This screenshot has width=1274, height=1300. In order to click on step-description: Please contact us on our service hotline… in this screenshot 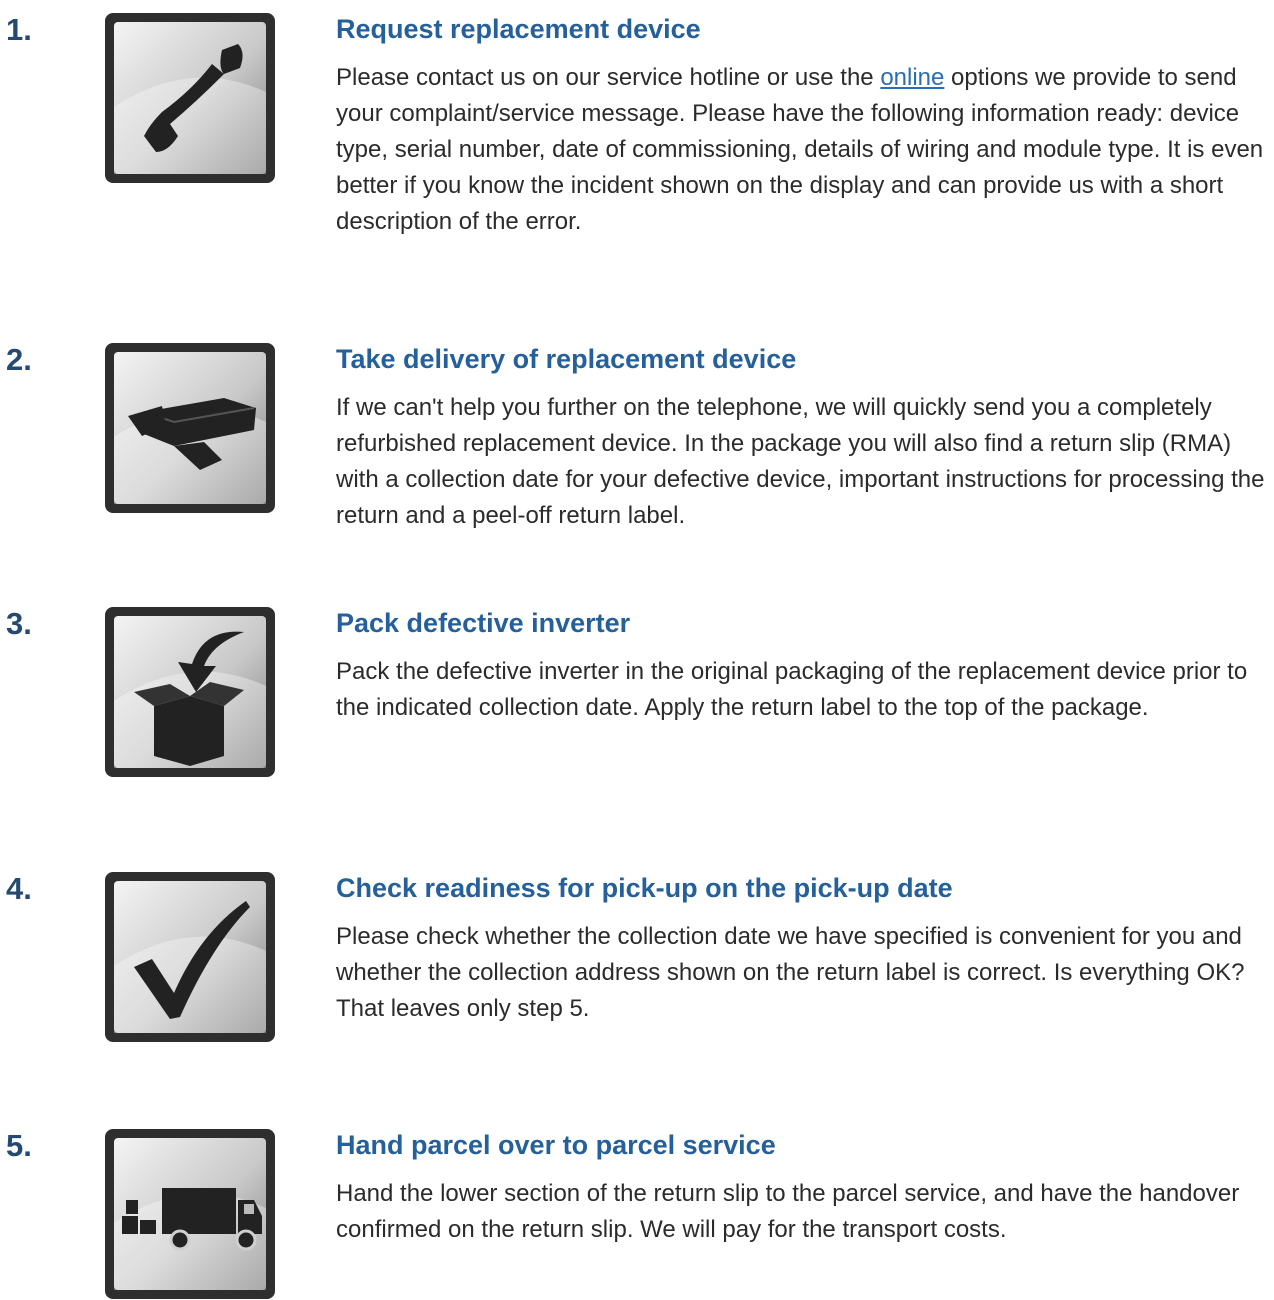, I will do `click(801, 150)`.